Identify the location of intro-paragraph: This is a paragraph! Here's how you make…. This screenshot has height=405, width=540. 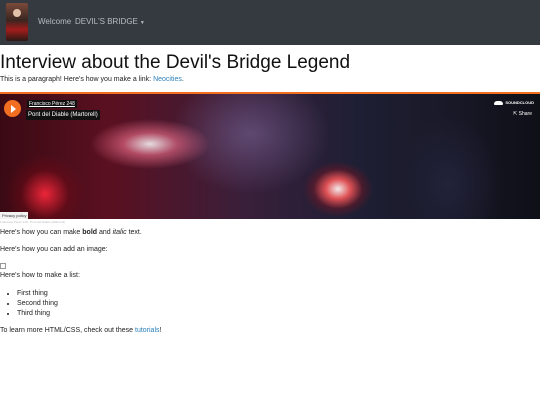
(92, 79).